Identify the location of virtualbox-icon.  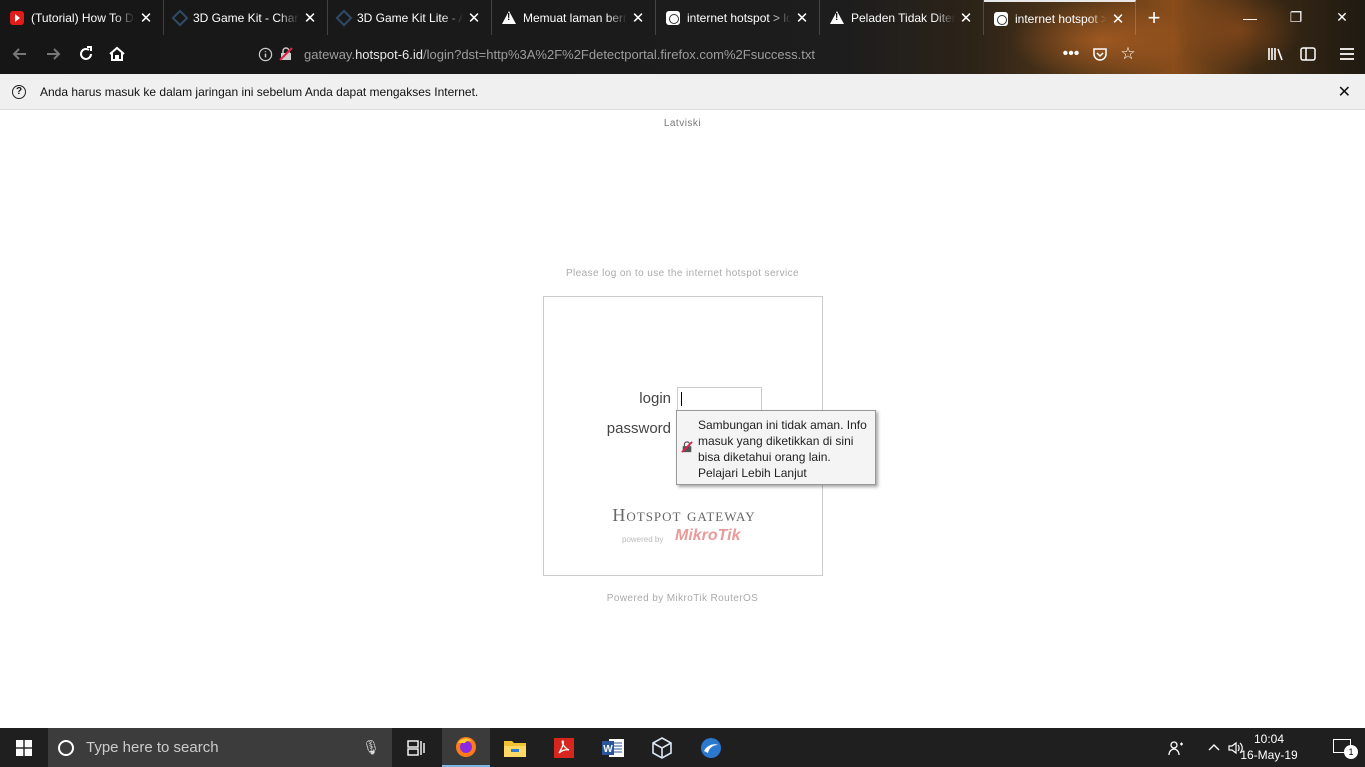
(662, 747).